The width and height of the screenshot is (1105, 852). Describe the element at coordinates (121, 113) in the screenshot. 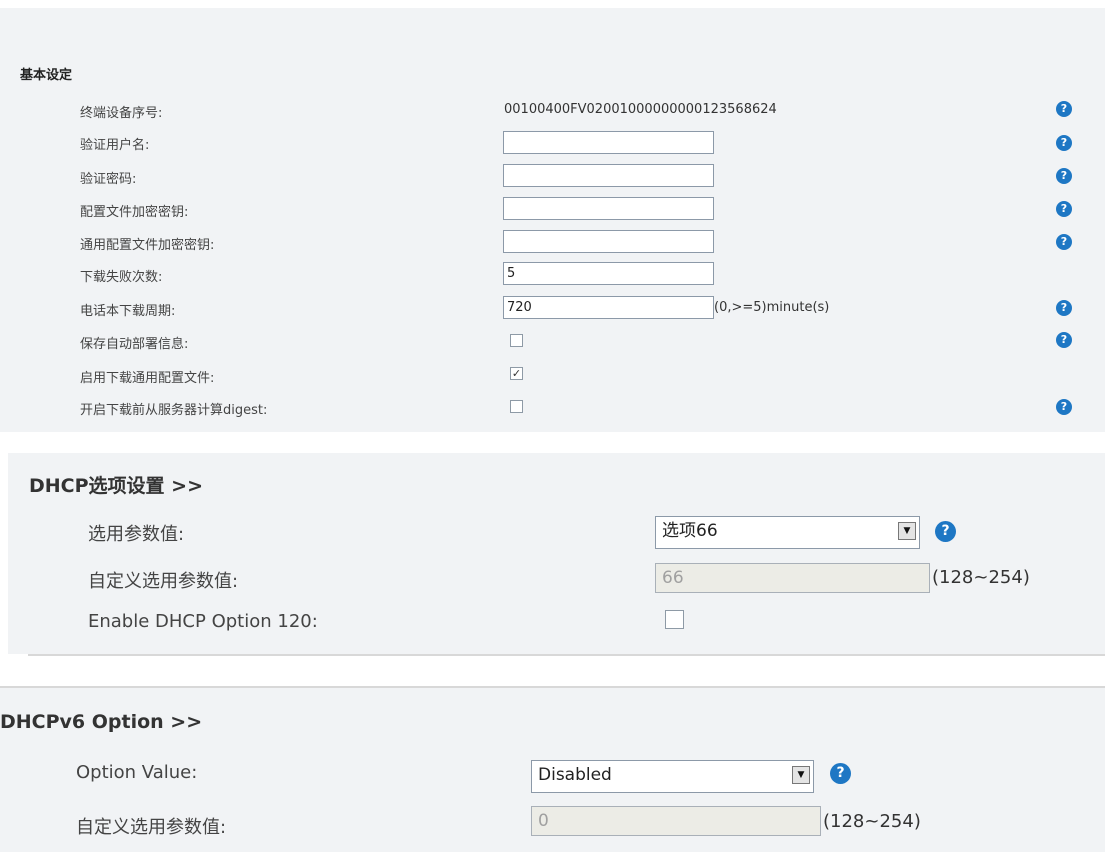

I see `device-serial-label: 终端设备序号:` at that location.